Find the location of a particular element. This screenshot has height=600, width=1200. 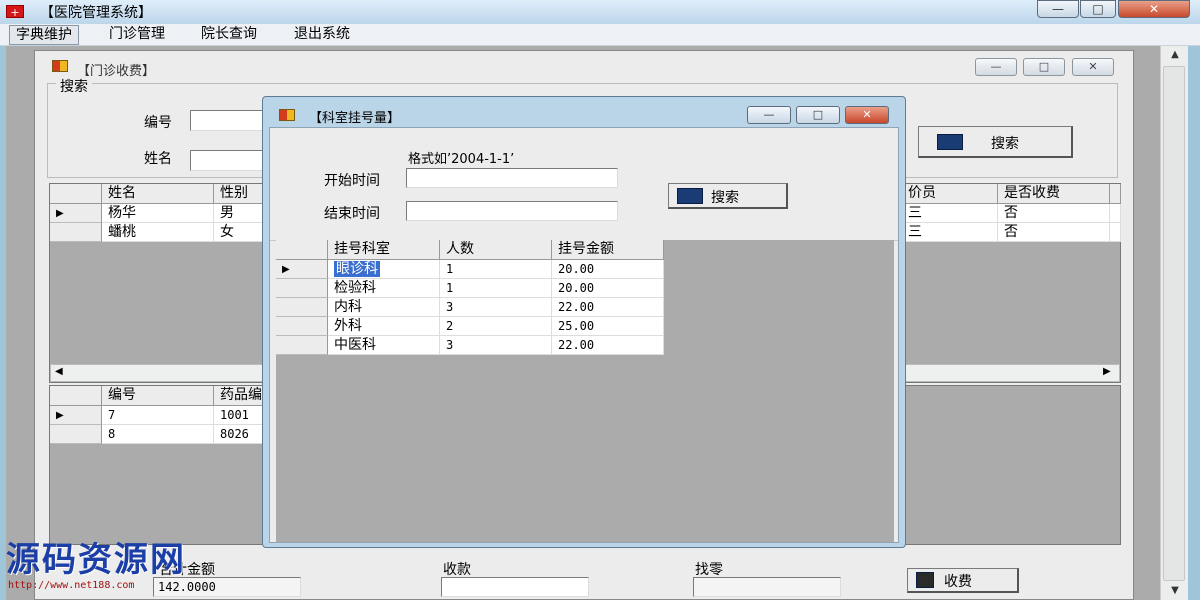

scroll-up-icon: ▲ is located at coordinates (1175, 55).